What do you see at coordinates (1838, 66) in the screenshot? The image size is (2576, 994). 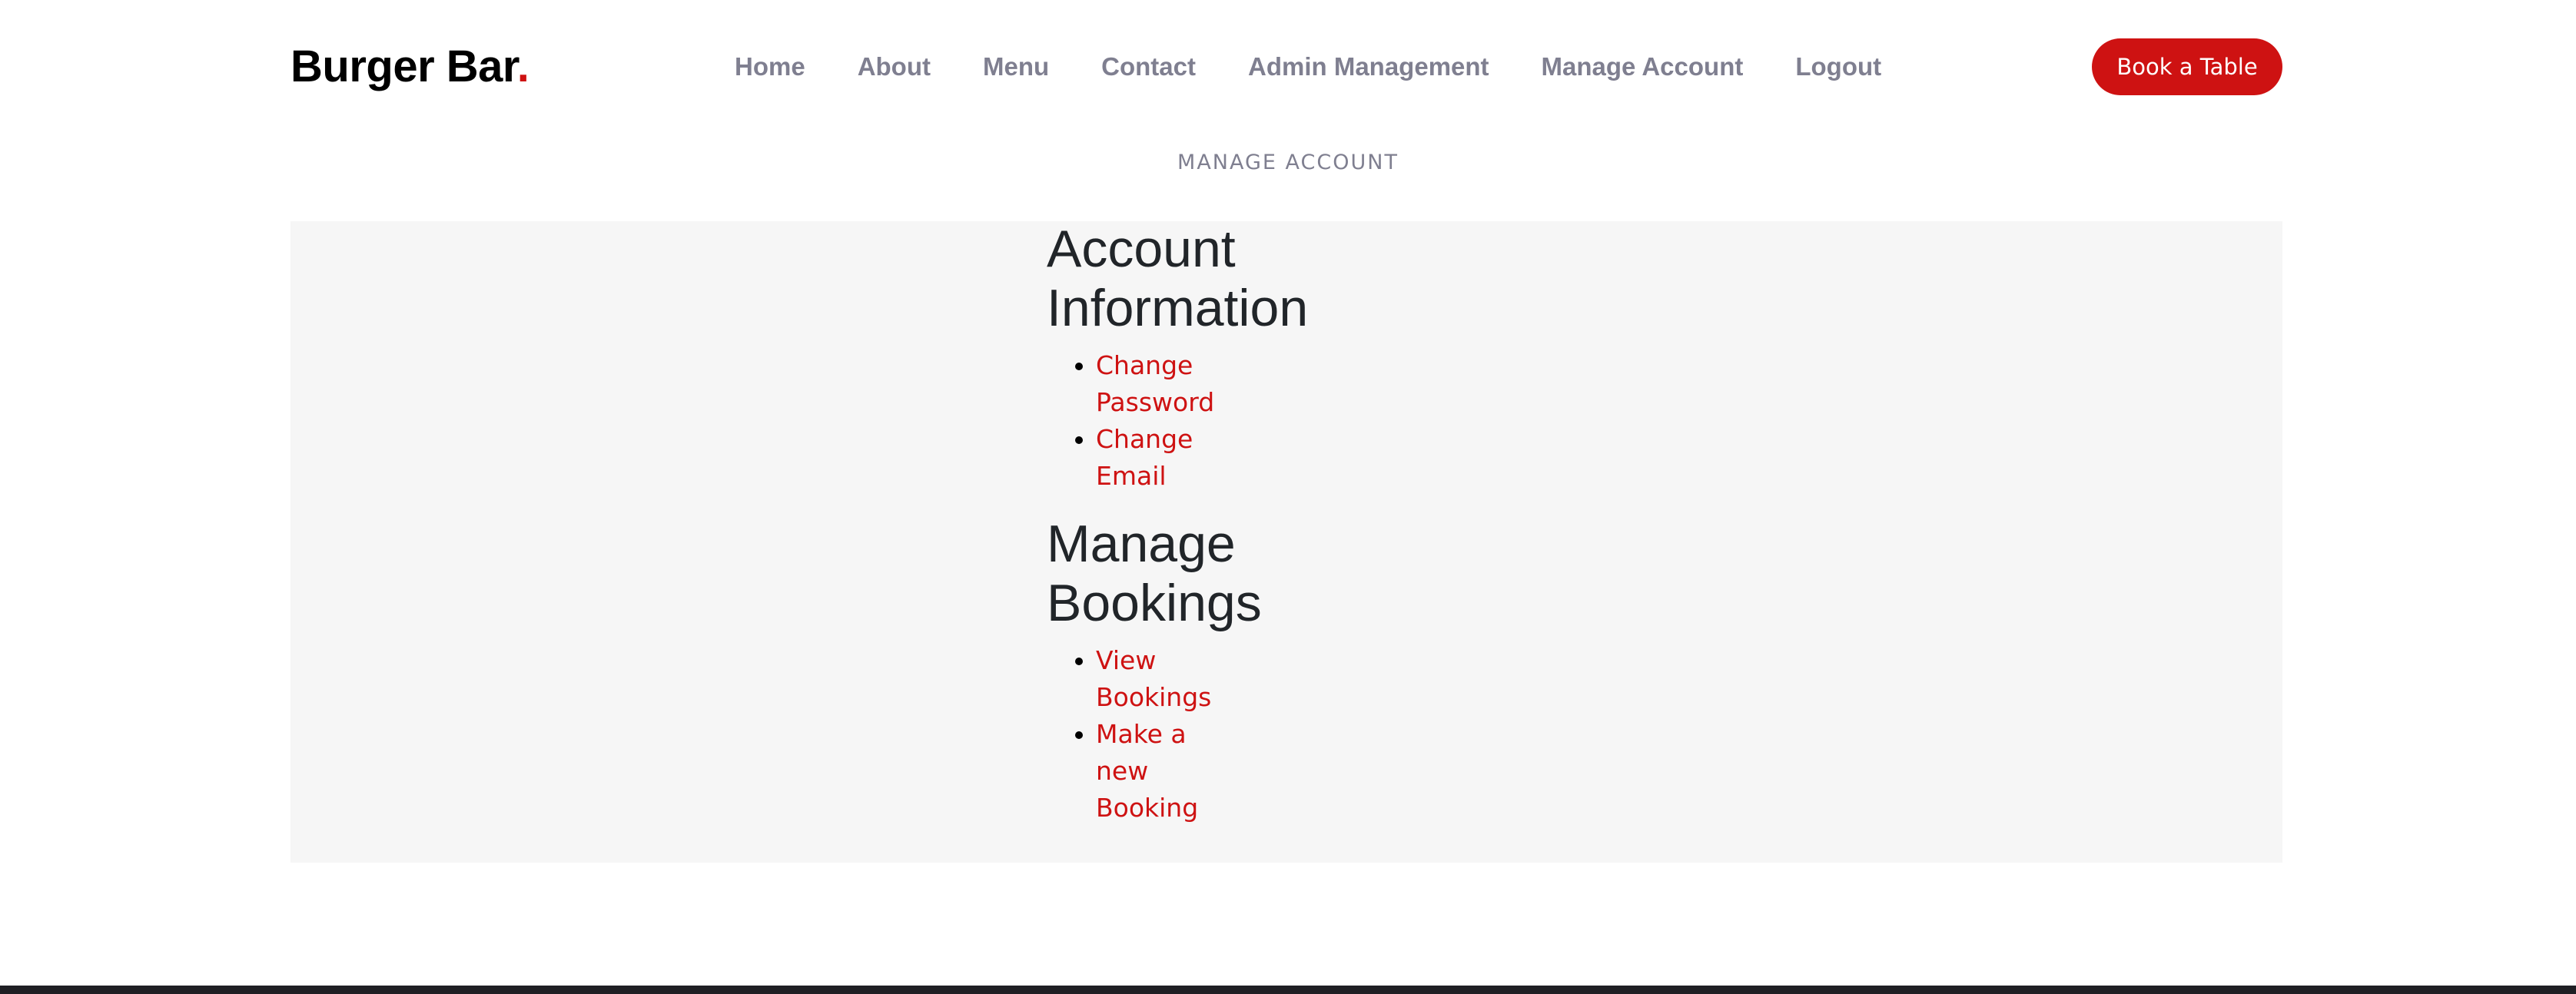 I see `nav-link-logout: Logout` at bounding box center [1838, 66].